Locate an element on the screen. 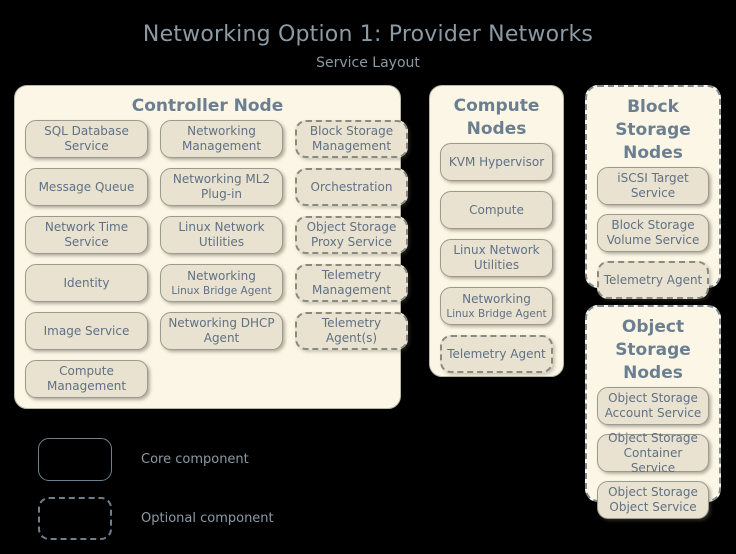 This screenshot has height=554, width=736. component-box: Identity is located at coordinates (86, 283).